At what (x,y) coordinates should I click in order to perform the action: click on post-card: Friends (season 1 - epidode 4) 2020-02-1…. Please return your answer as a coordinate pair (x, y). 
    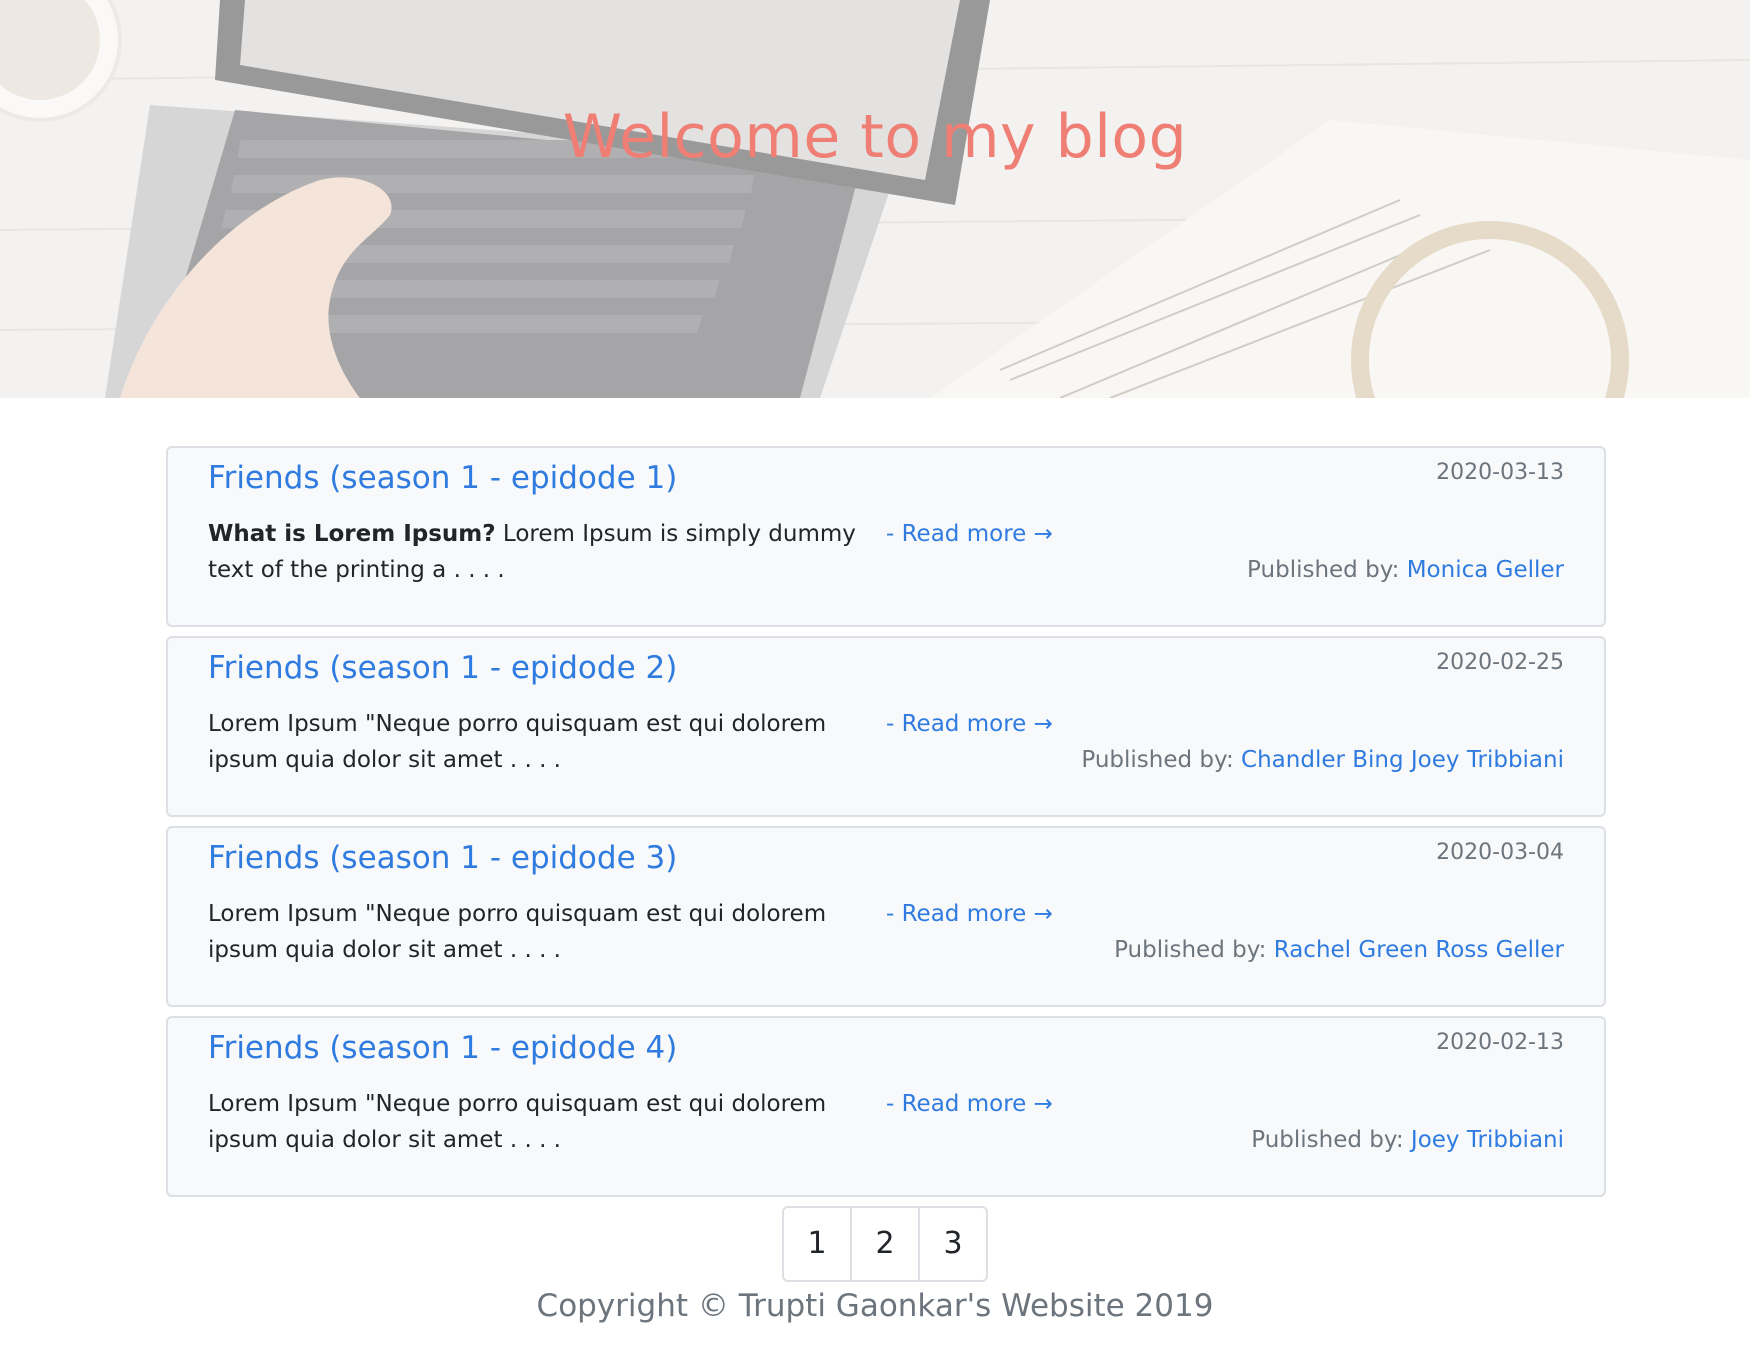
    Looking at the image, I should click on (886, 1106).